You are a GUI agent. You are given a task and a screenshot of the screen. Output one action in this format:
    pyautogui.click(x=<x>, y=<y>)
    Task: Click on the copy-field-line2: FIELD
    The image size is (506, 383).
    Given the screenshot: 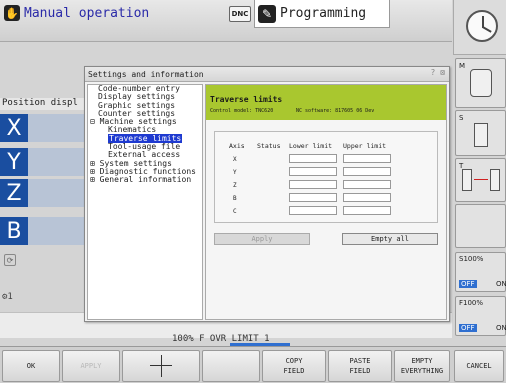 What is the action you would take?
    pyautogui.click(x=294, y=371)
    